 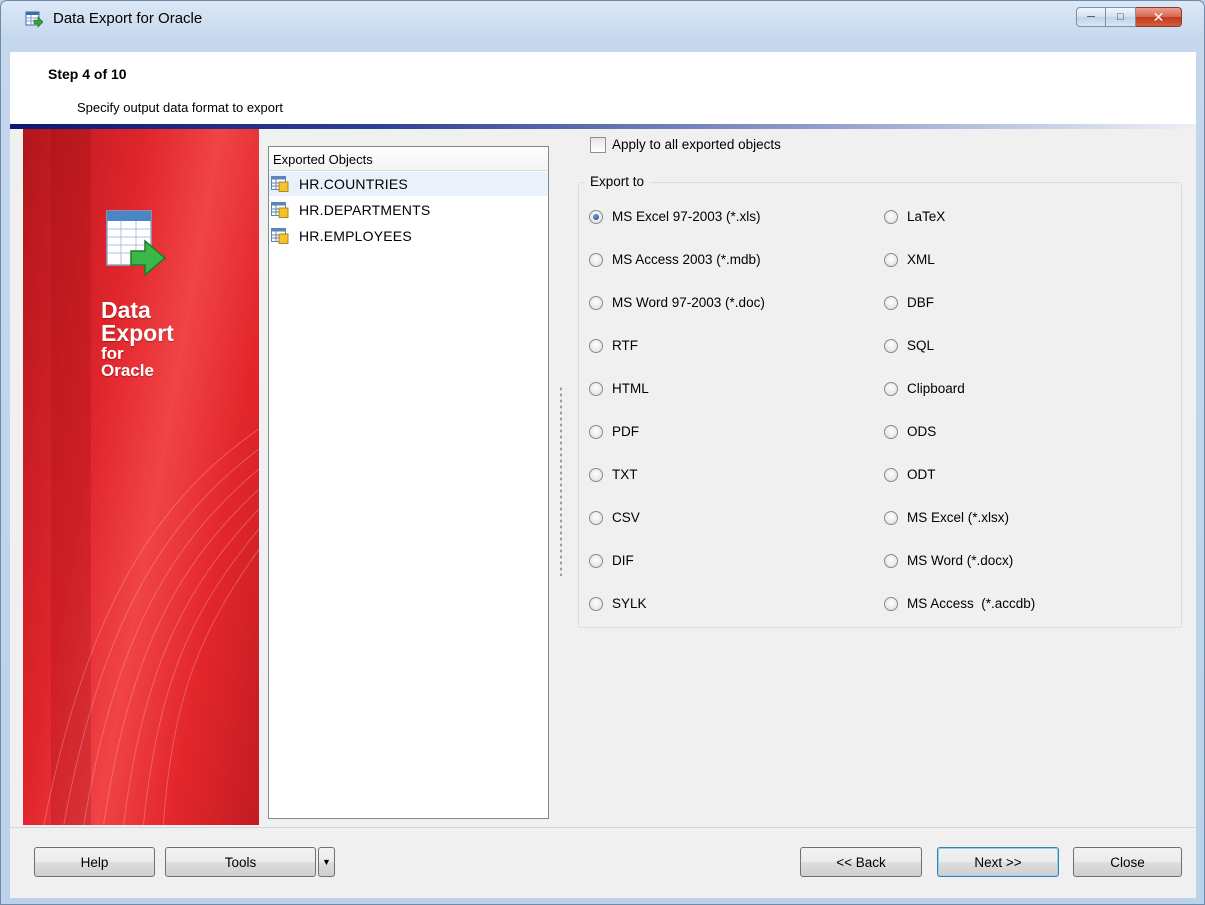 I want to click on close-window-button: ✕, so click(x=1159, y=17).